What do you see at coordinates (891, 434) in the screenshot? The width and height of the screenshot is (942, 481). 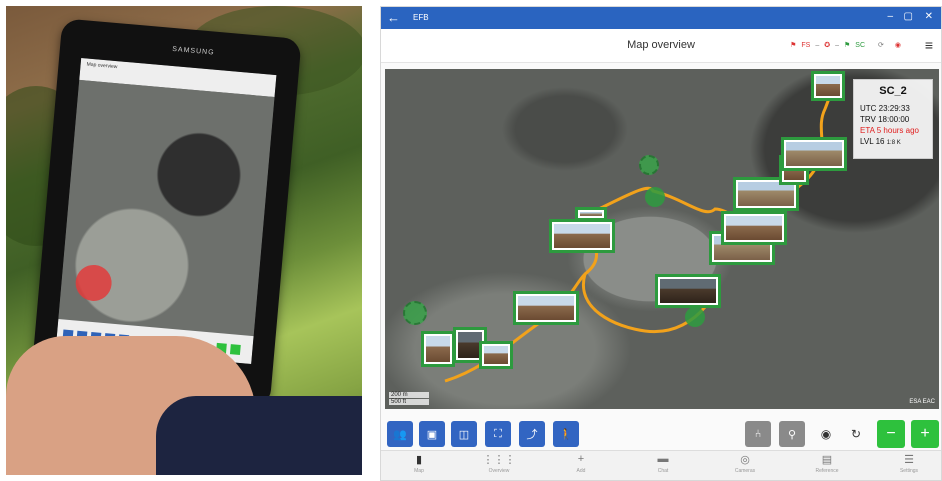 I see `zoom-out-button: −` at bounding box center [891, 434].